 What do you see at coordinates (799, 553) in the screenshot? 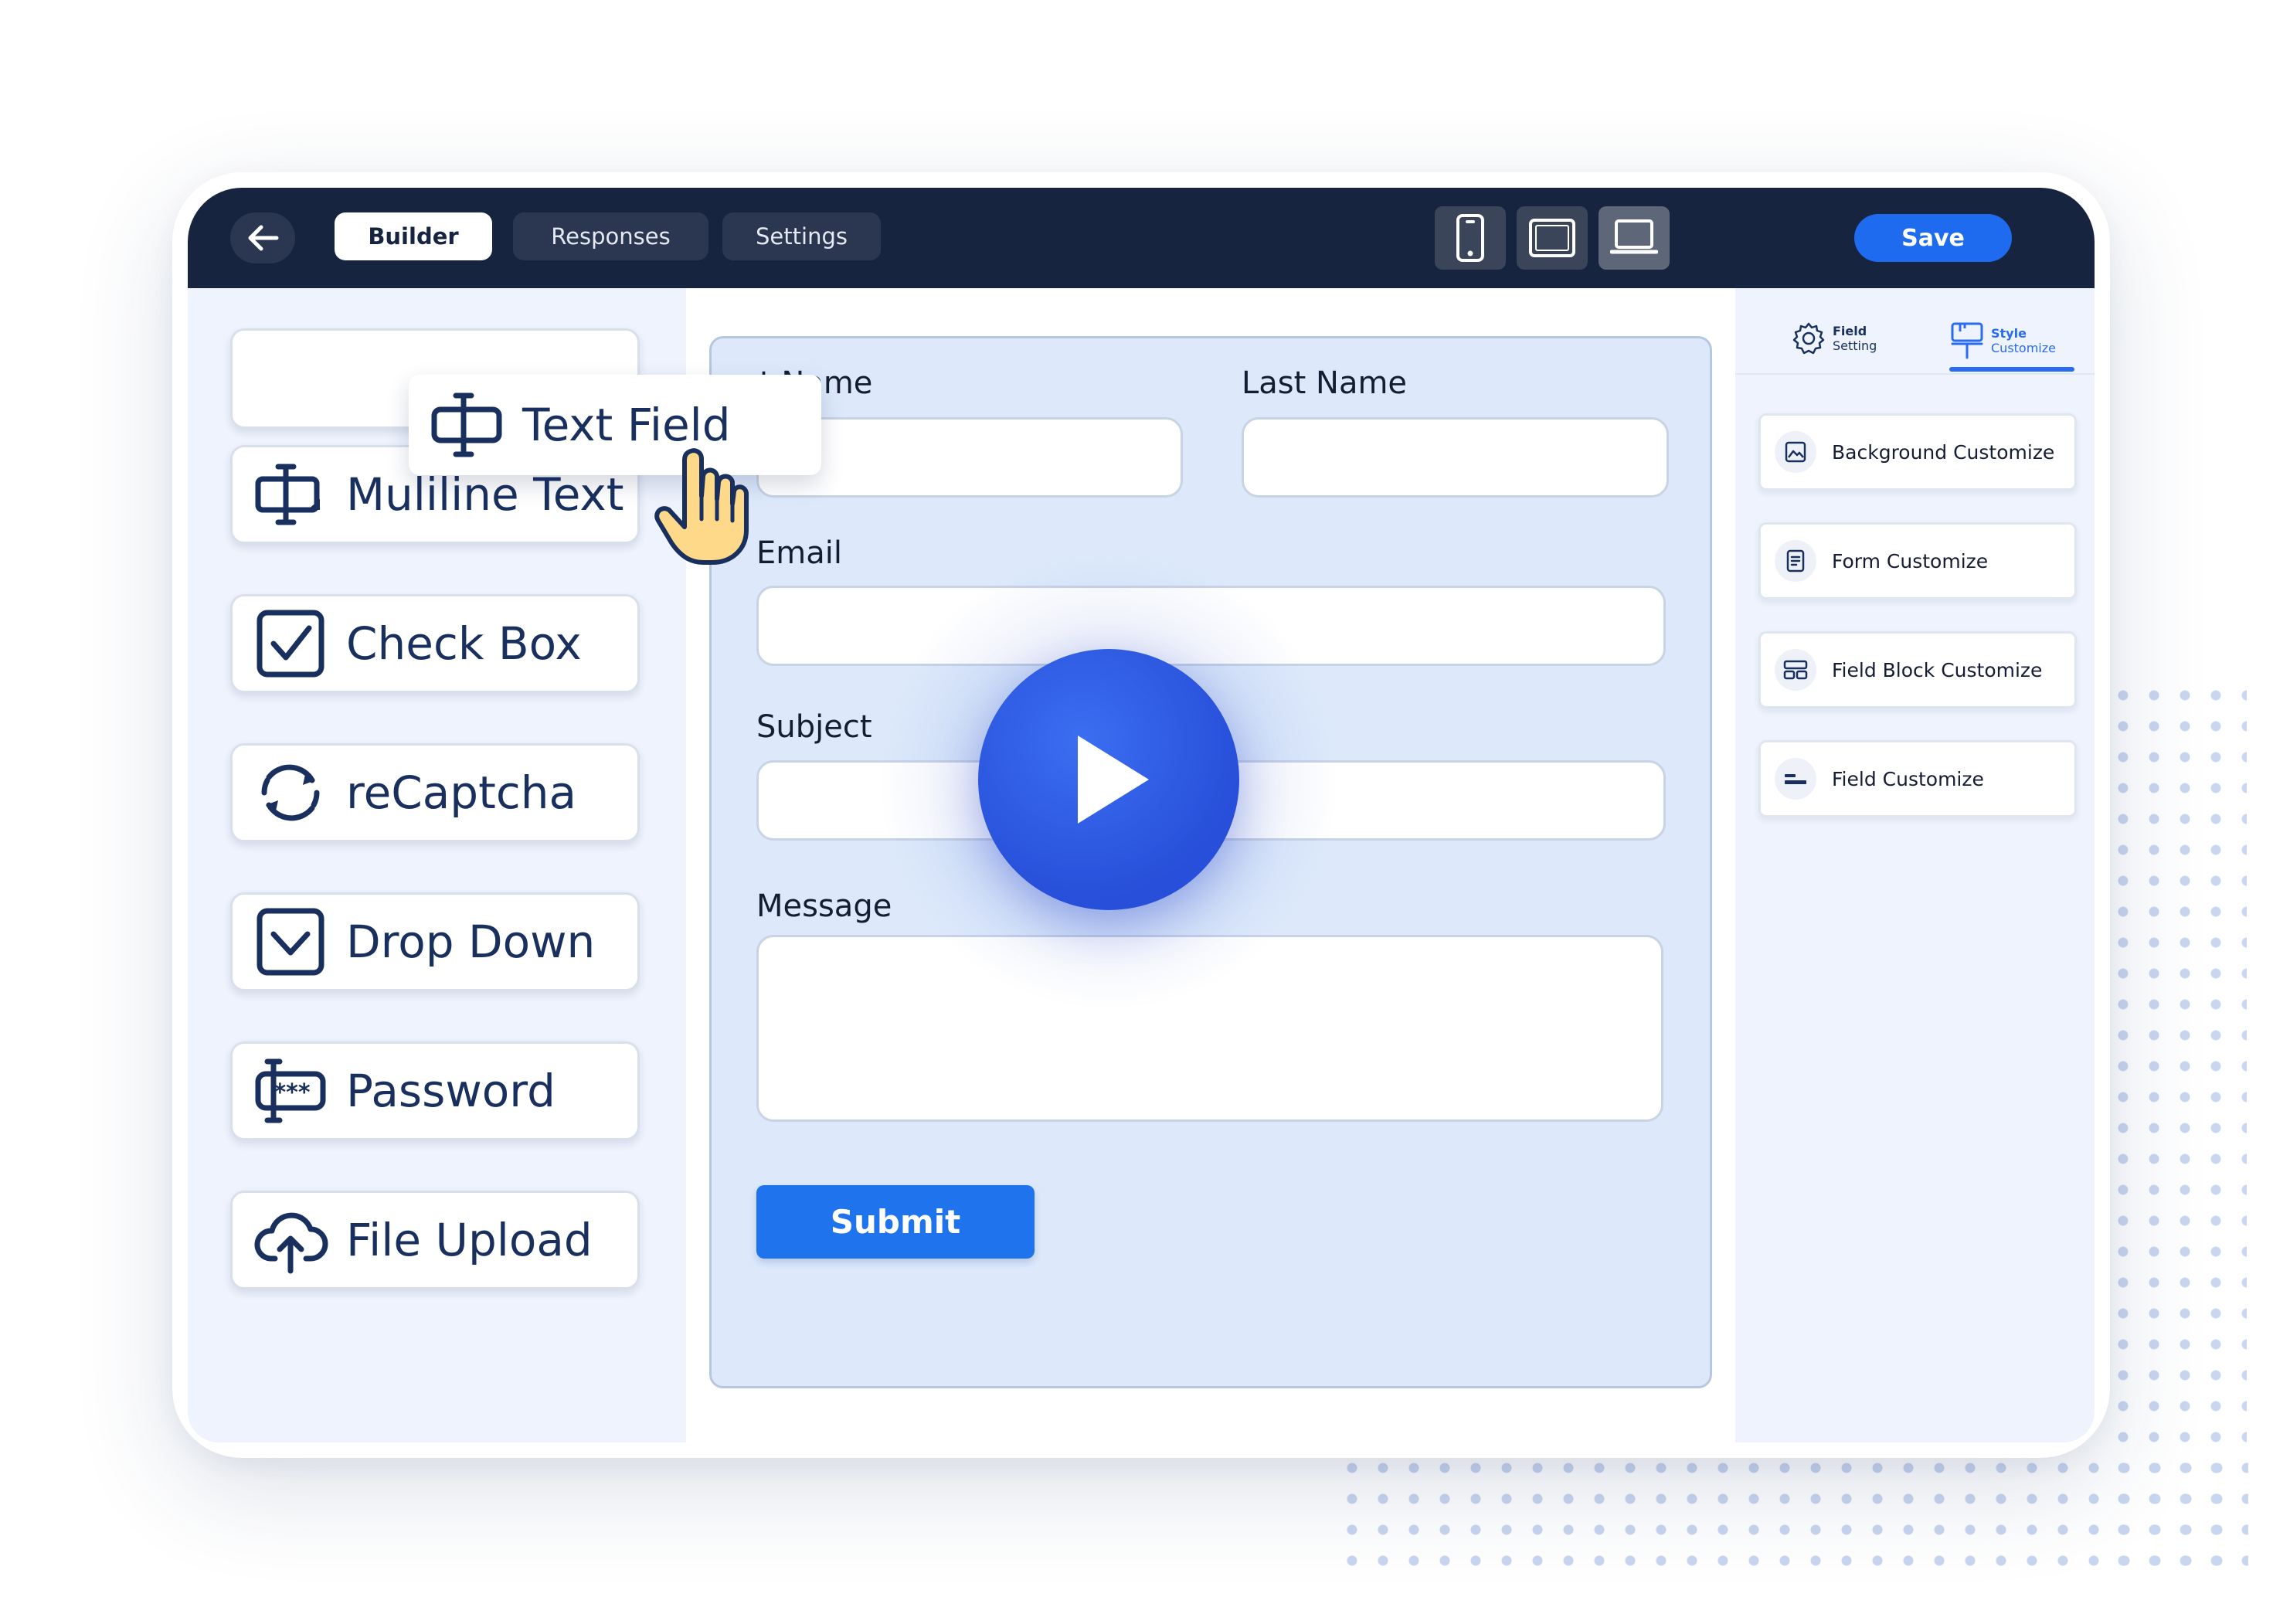
I see `email-label: Email` at bounding box center [799, 553].